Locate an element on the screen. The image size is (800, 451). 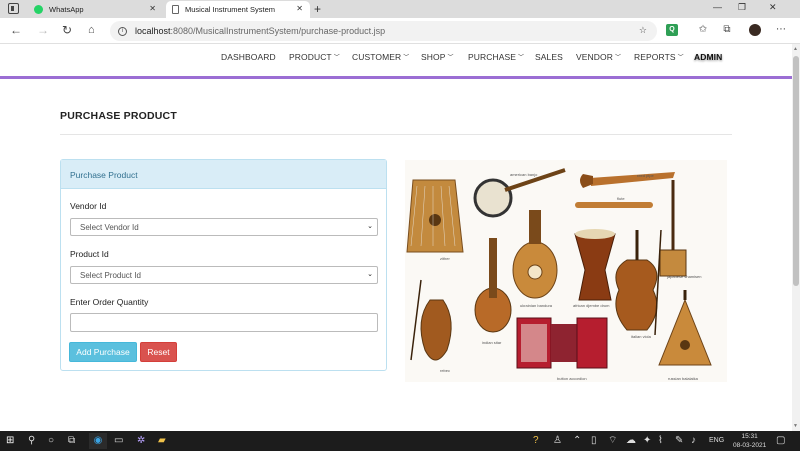
add-favorite-icon: ☆ is located at coordinates (643, 30).